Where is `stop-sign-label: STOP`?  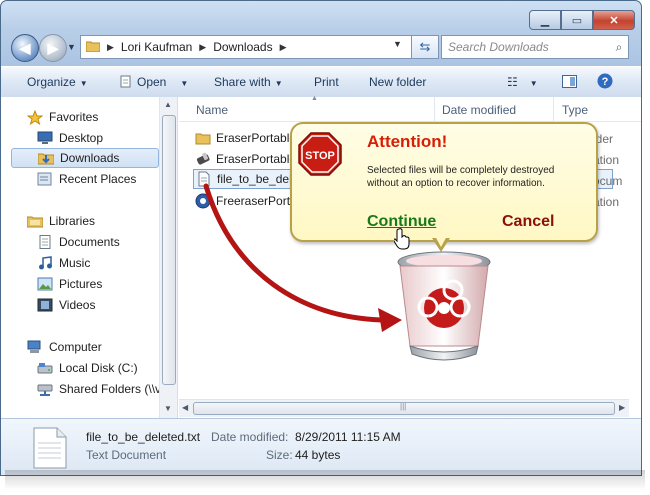
stop-sign-label: STOP is located at coordinates (320, 156).